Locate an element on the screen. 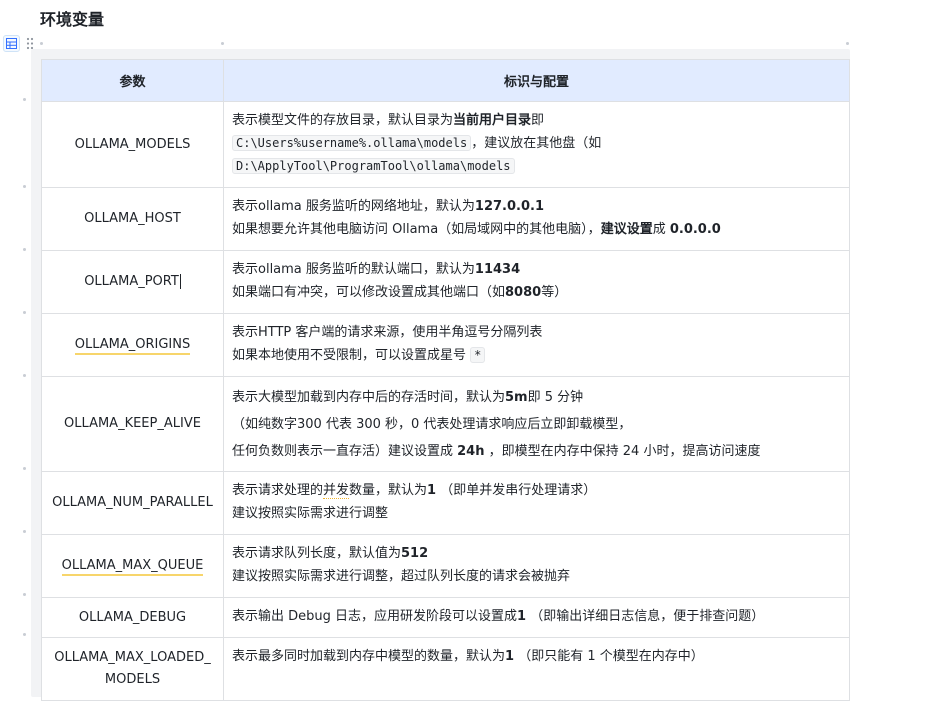  param-cell: OLLAMA_KEEP_ALIVE is located at coordinates (132, 424).